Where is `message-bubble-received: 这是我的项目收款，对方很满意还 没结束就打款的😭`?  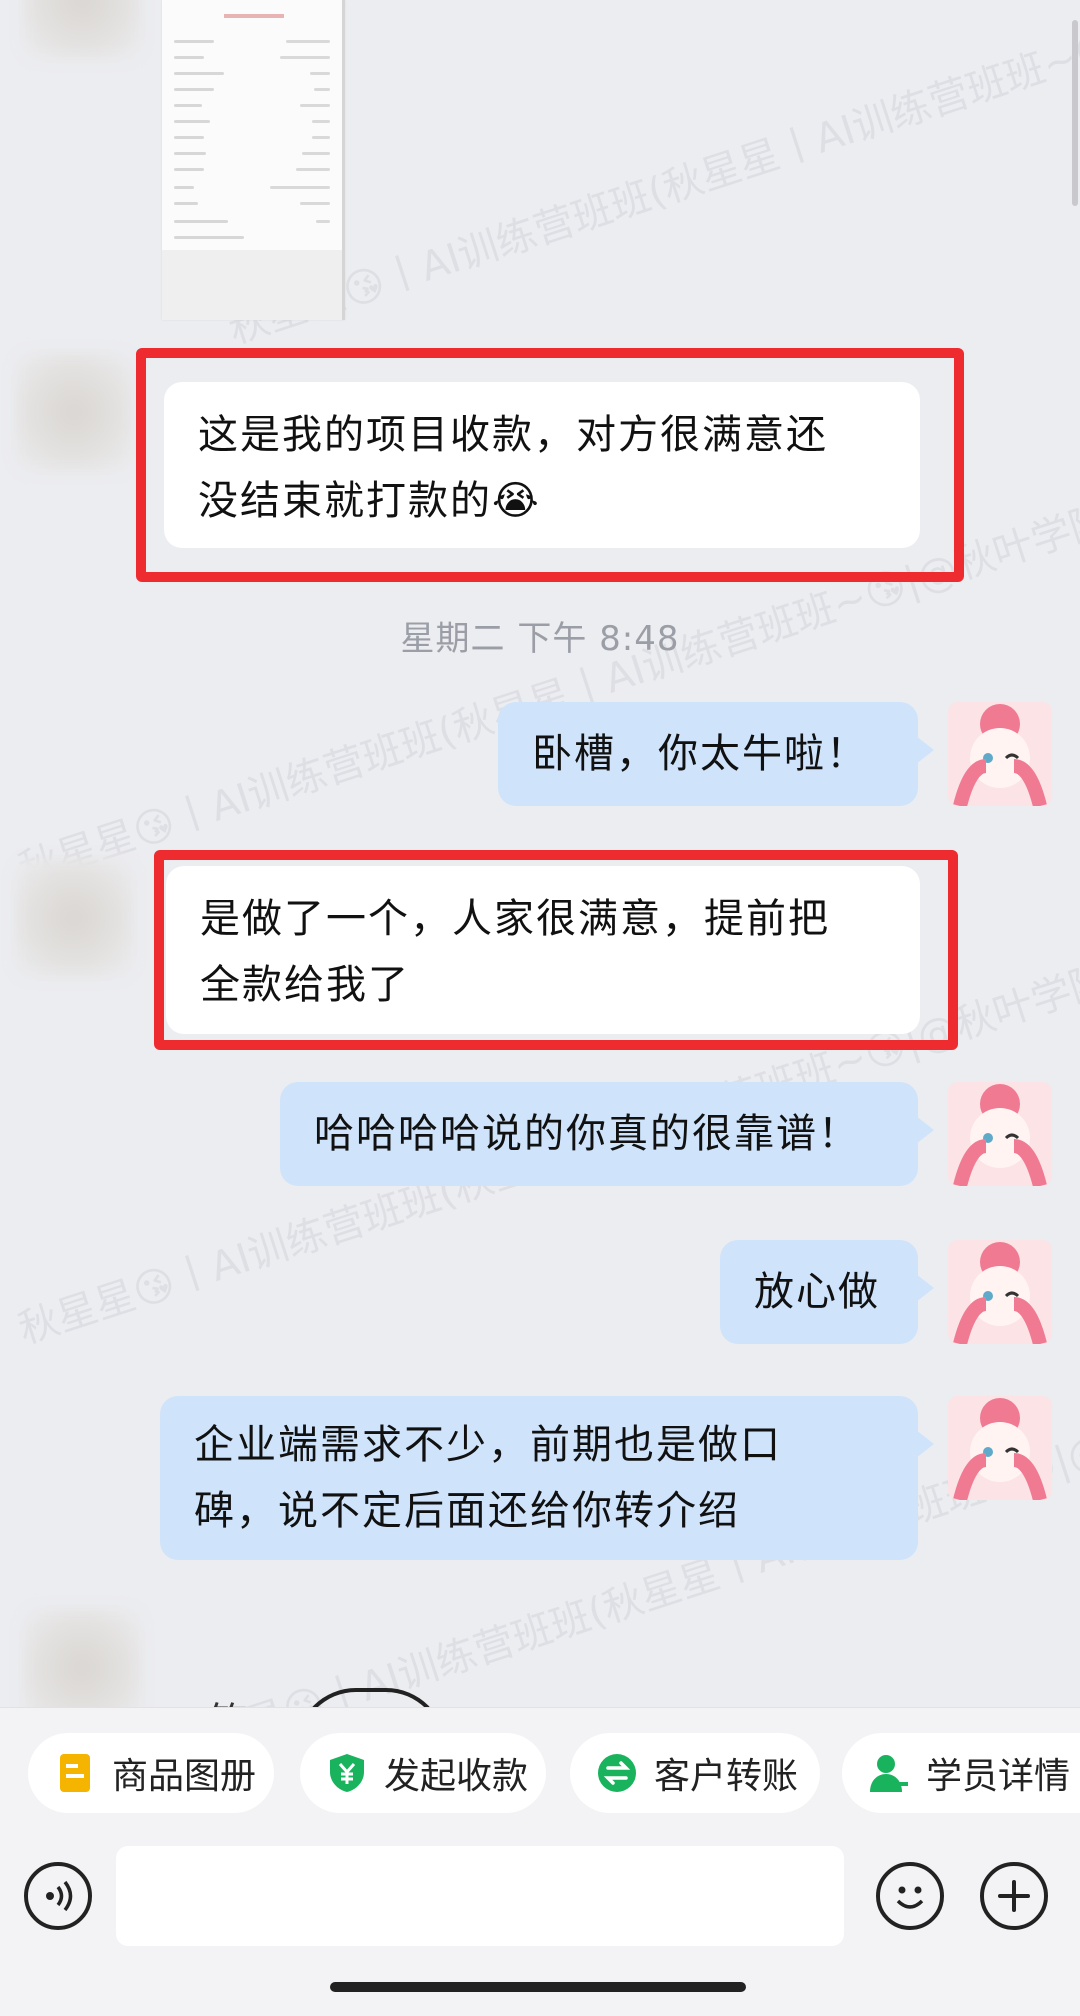 message-bubble-received: 这是我的项目收款，对方很满意还 没结束就打款的😭 is located at coordinates (542, 465).